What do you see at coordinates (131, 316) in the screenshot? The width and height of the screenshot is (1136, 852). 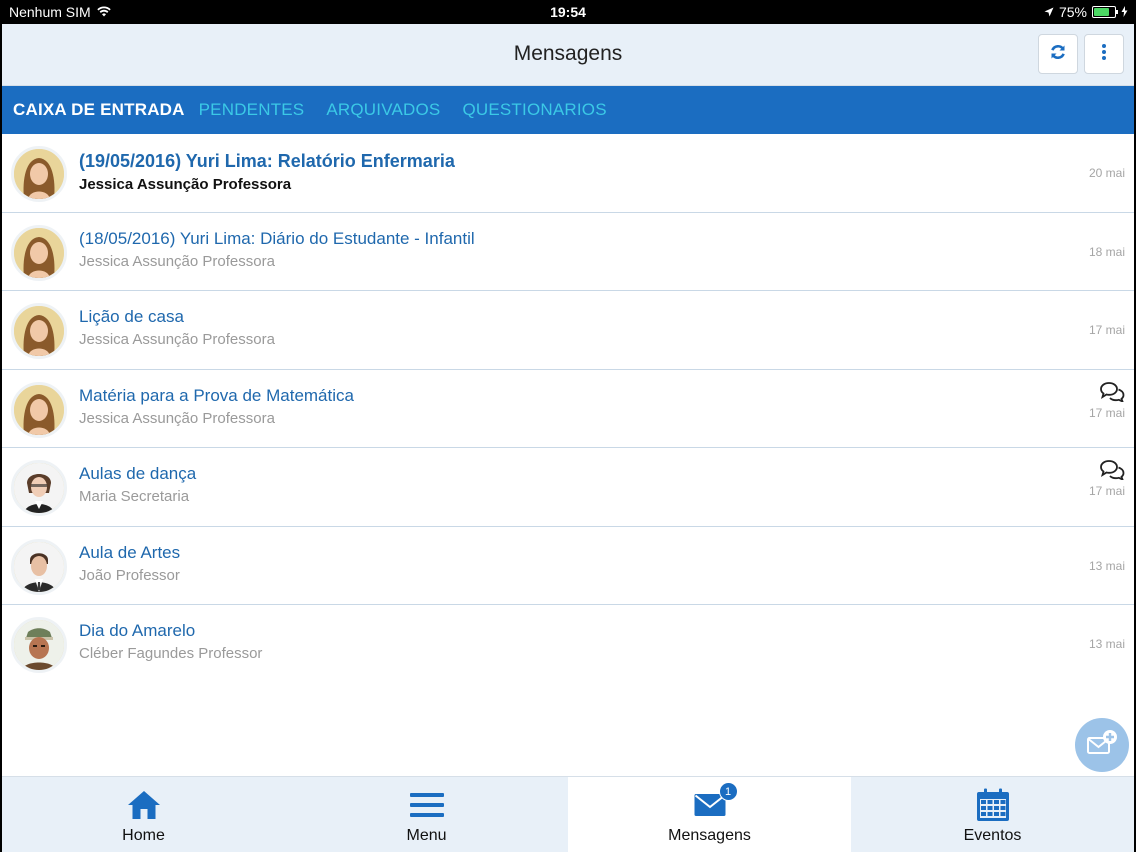 I see `message-subject: Lição de casa` at bounding box center [131, 316].